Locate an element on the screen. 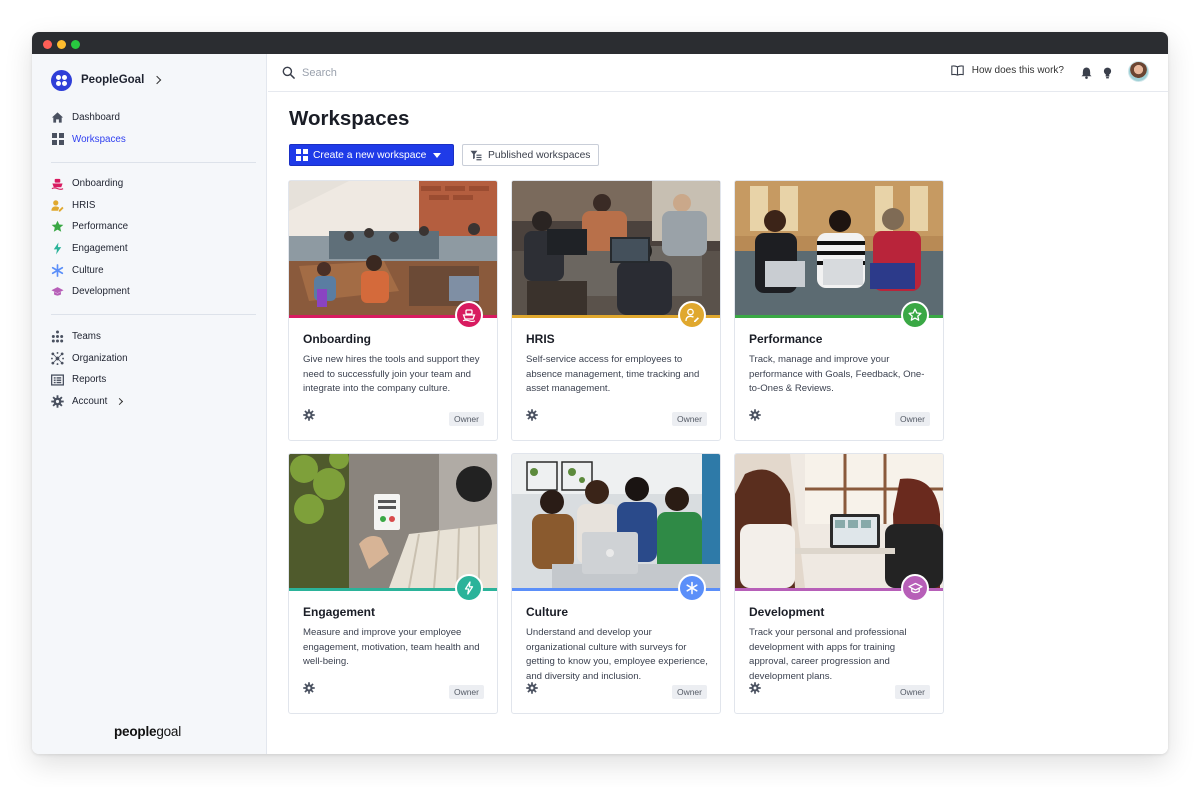  sidebar-item-teams: Teams is located at coordinates (149, 337).